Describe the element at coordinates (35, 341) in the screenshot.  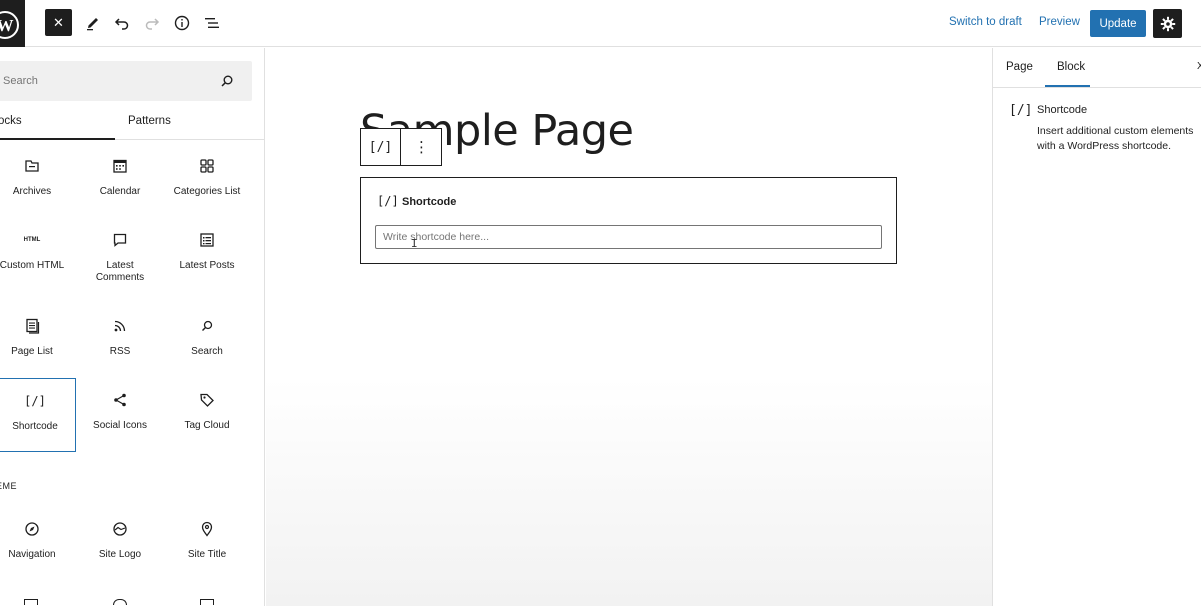
I see `block-page-list: Page List` at that location.